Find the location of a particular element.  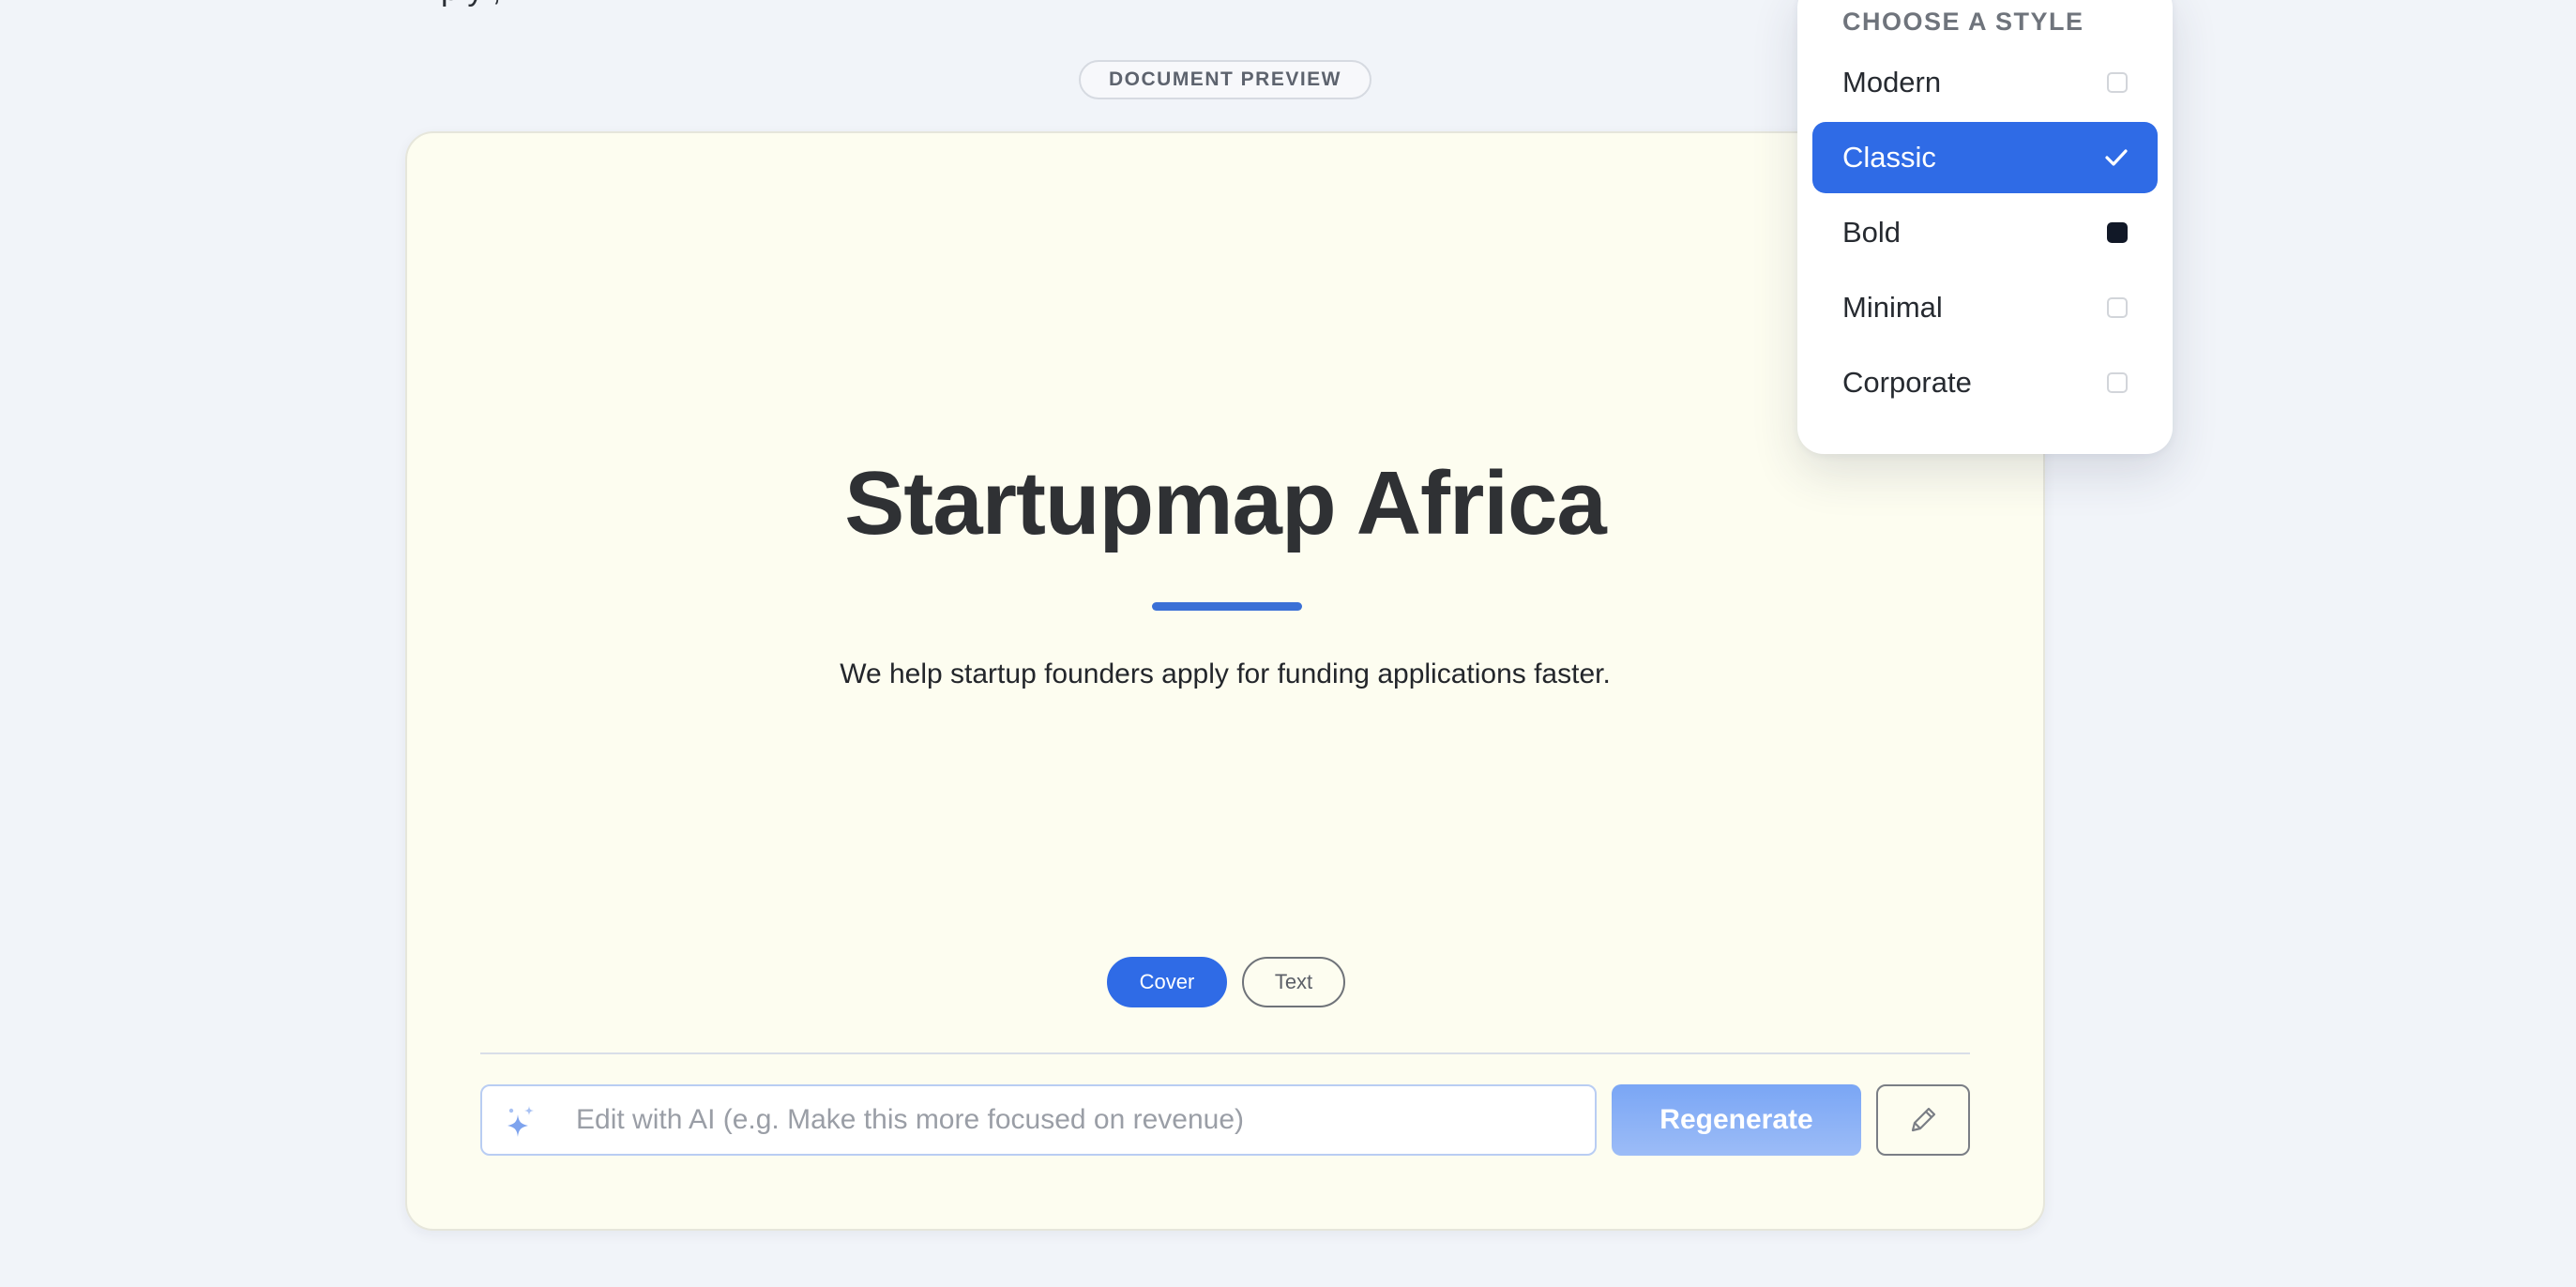

pencil-icon is located at coordinates (1924, 1119).